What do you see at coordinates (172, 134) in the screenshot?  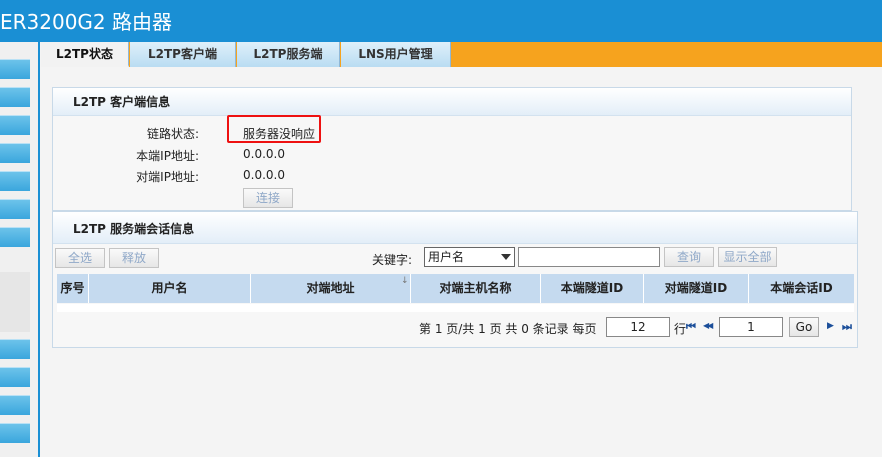 I see `link-status-label: 链路状态:` at bounding box center [172, 134].